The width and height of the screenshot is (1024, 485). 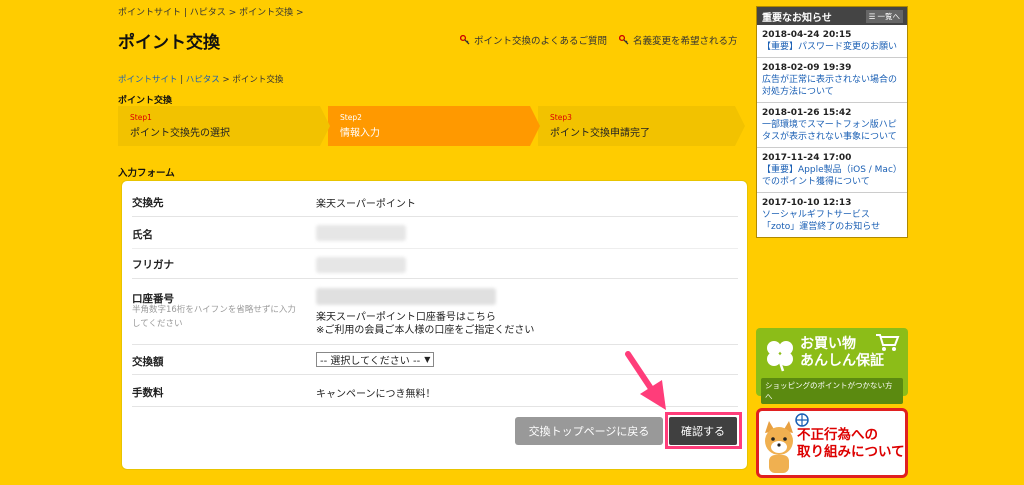 What do you see at coordinates (366, 204) in the screenshot?
I see `destination-value: 楽天スーパーポイント` at bounding box center [366, 204].